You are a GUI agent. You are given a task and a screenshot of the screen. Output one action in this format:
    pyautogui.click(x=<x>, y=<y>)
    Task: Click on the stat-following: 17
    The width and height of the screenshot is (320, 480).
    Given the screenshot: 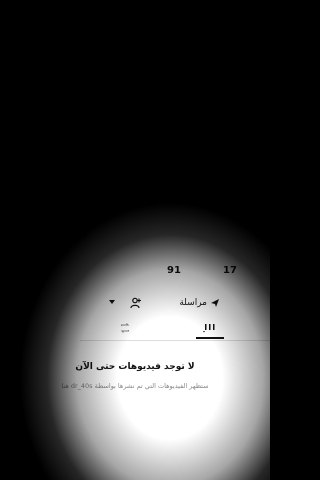 What is the action you would take?
    pyautogui.click(x=230, y=271)
    